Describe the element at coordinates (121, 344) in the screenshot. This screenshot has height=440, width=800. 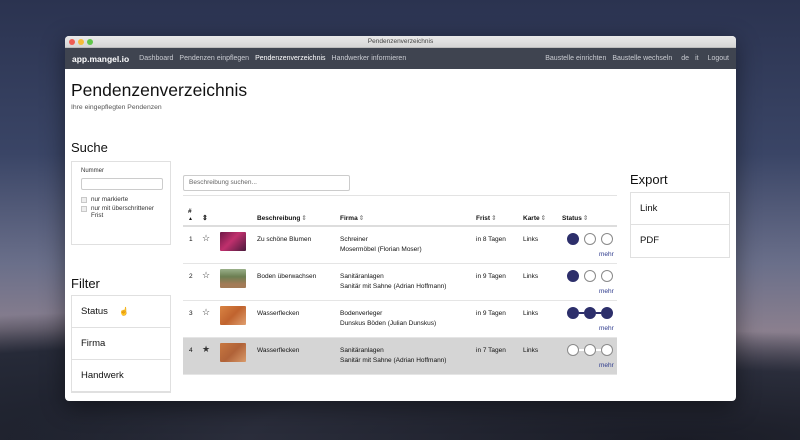
I see `filter-item-firma: Firma` at that location.